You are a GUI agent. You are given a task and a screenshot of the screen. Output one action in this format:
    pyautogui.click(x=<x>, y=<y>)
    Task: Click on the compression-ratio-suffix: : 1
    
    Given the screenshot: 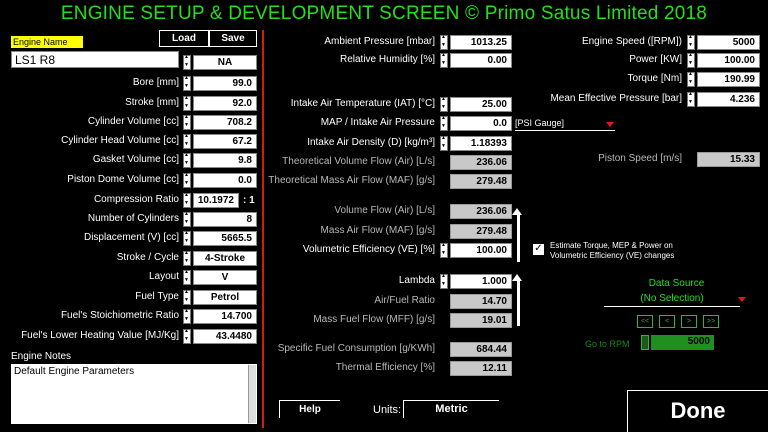 What is the action you would take?
    pyautogui.click(x=249, y=200)
    